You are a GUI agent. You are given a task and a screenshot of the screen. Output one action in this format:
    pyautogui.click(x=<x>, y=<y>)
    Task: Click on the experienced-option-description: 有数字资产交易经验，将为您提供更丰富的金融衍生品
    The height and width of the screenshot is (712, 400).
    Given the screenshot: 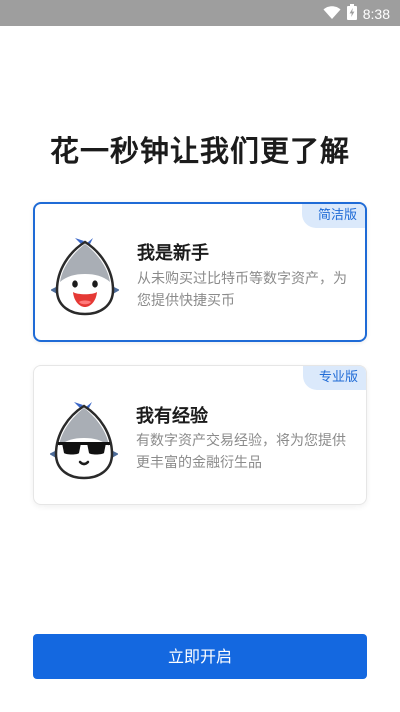 What is the action you would take?
    pyautogui.click(x=241, y=452)
    